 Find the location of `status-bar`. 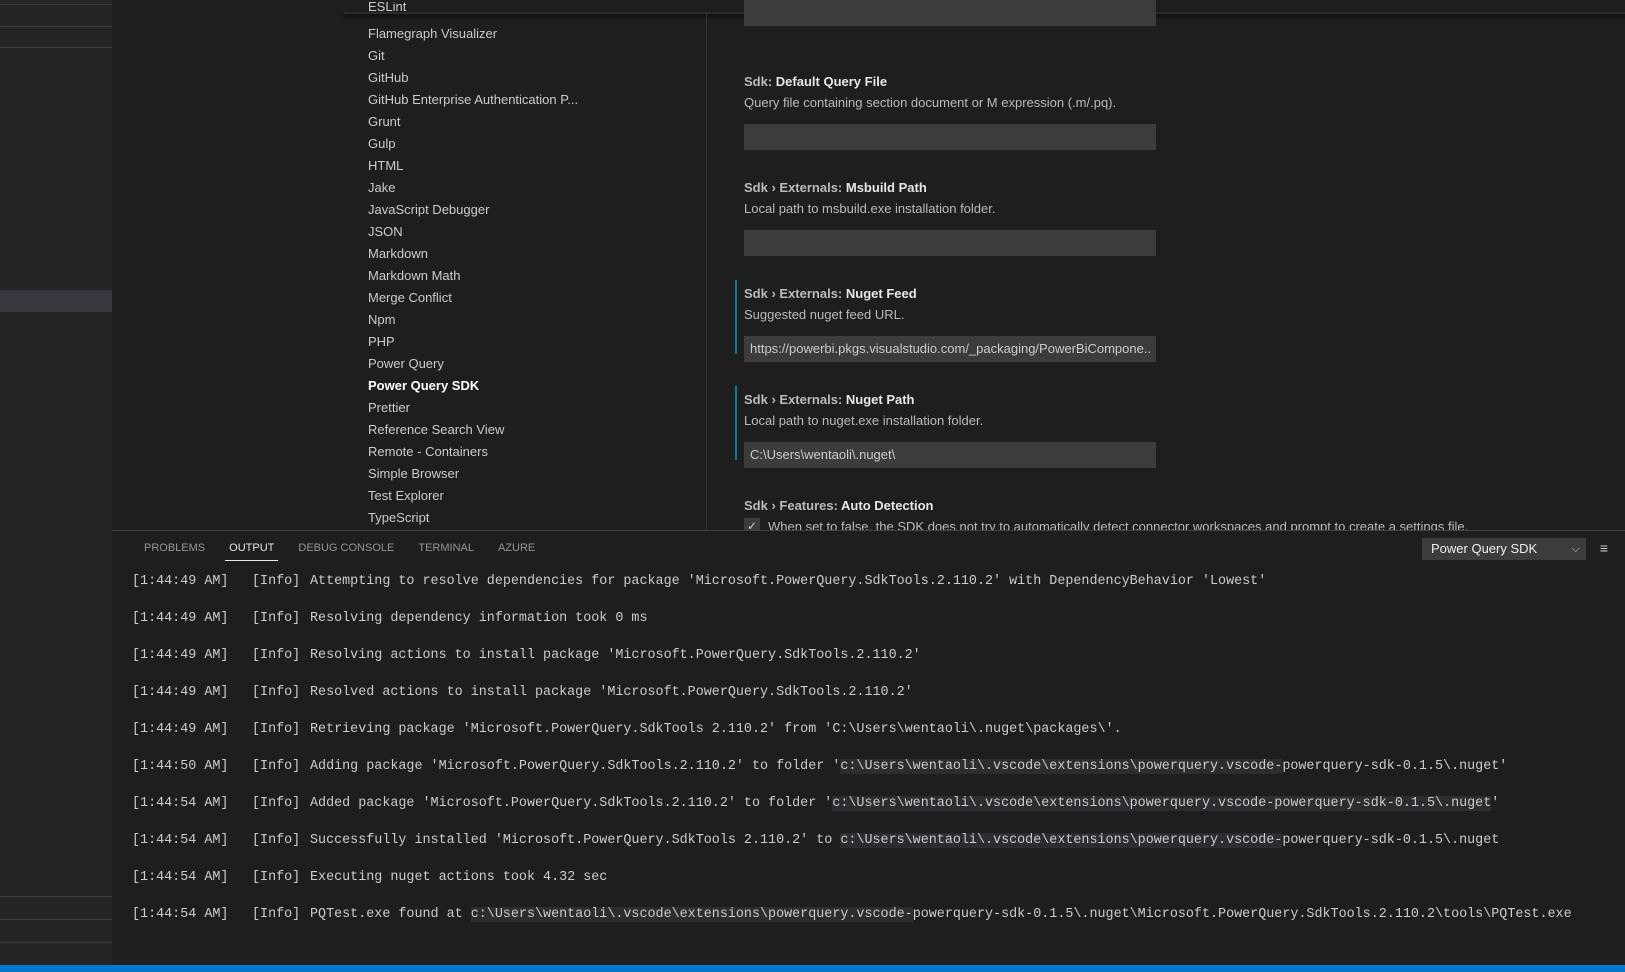

status-bar is located at coordinates (812, 968).